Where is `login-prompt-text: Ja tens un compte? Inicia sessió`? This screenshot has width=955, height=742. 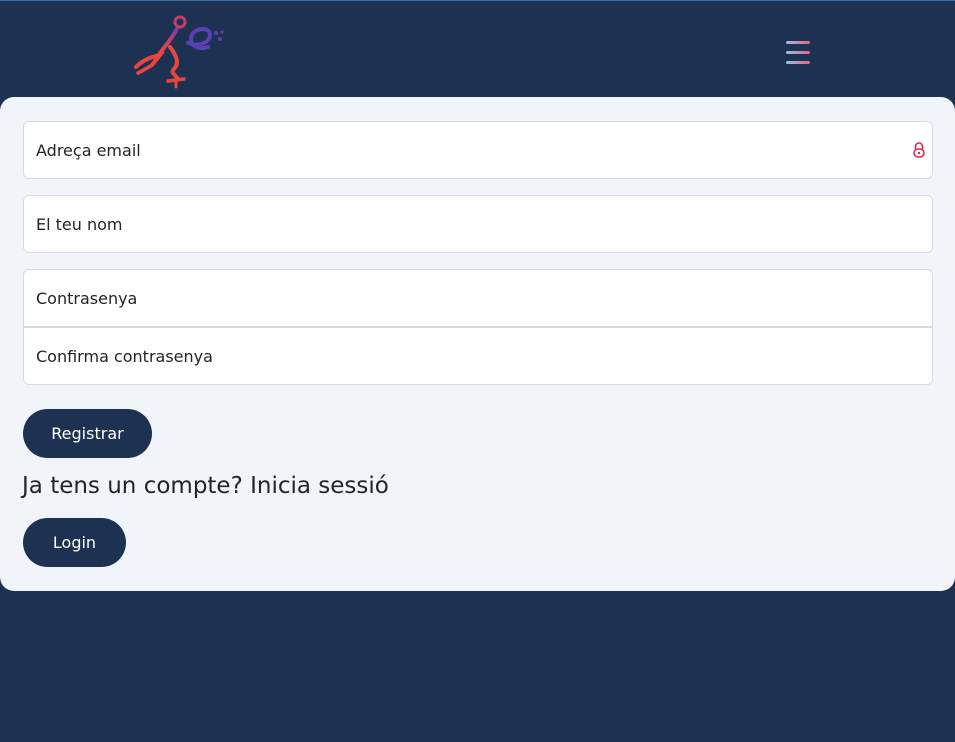
login-prompt-text: Ja tens un compte? Inicia sessió is located at coordinates (205, 486).